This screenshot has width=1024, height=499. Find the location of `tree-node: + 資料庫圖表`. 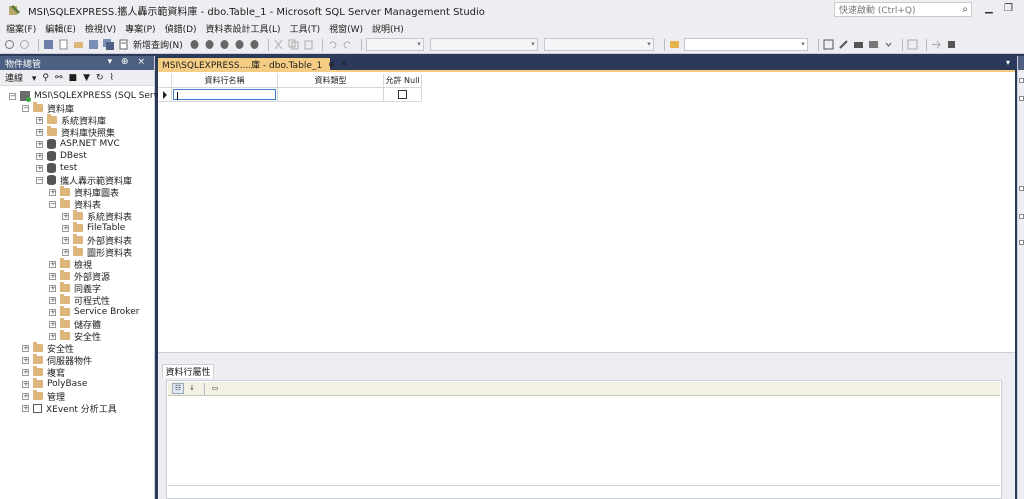

tree-node: + 資料庫圖表 is located at coordinates (77, 192).